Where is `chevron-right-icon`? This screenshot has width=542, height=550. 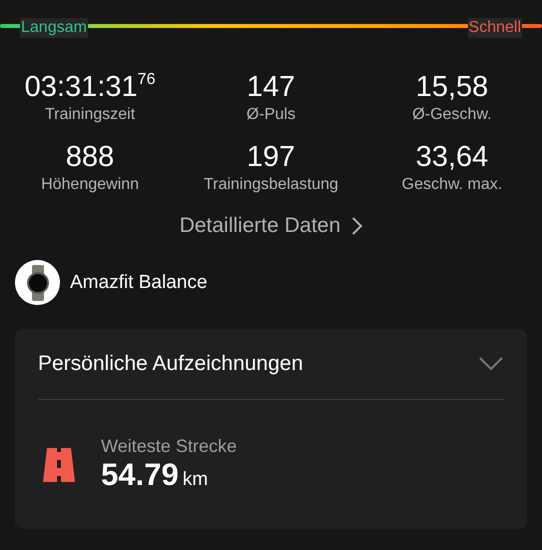 chevron-right-icon is located at coordinates (356, 226).